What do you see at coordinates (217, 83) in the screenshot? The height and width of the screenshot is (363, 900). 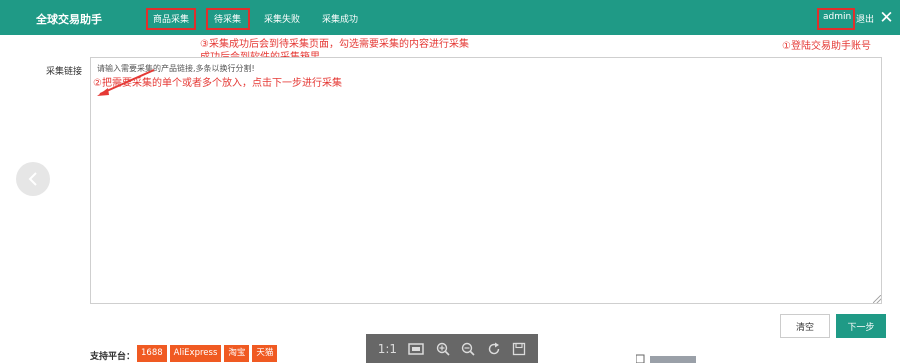 I see `note-step2: ②把需要采集的单个或者多个放入，点击下一步进行采集` at bounding box center [217, 83].